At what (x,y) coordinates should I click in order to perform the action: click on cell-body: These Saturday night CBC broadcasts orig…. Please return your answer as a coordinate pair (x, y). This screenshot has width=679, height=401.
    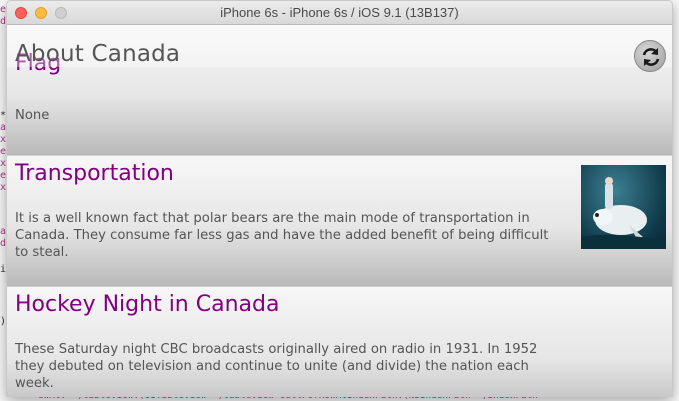
    Looking at the image, I should click on (276, 366).